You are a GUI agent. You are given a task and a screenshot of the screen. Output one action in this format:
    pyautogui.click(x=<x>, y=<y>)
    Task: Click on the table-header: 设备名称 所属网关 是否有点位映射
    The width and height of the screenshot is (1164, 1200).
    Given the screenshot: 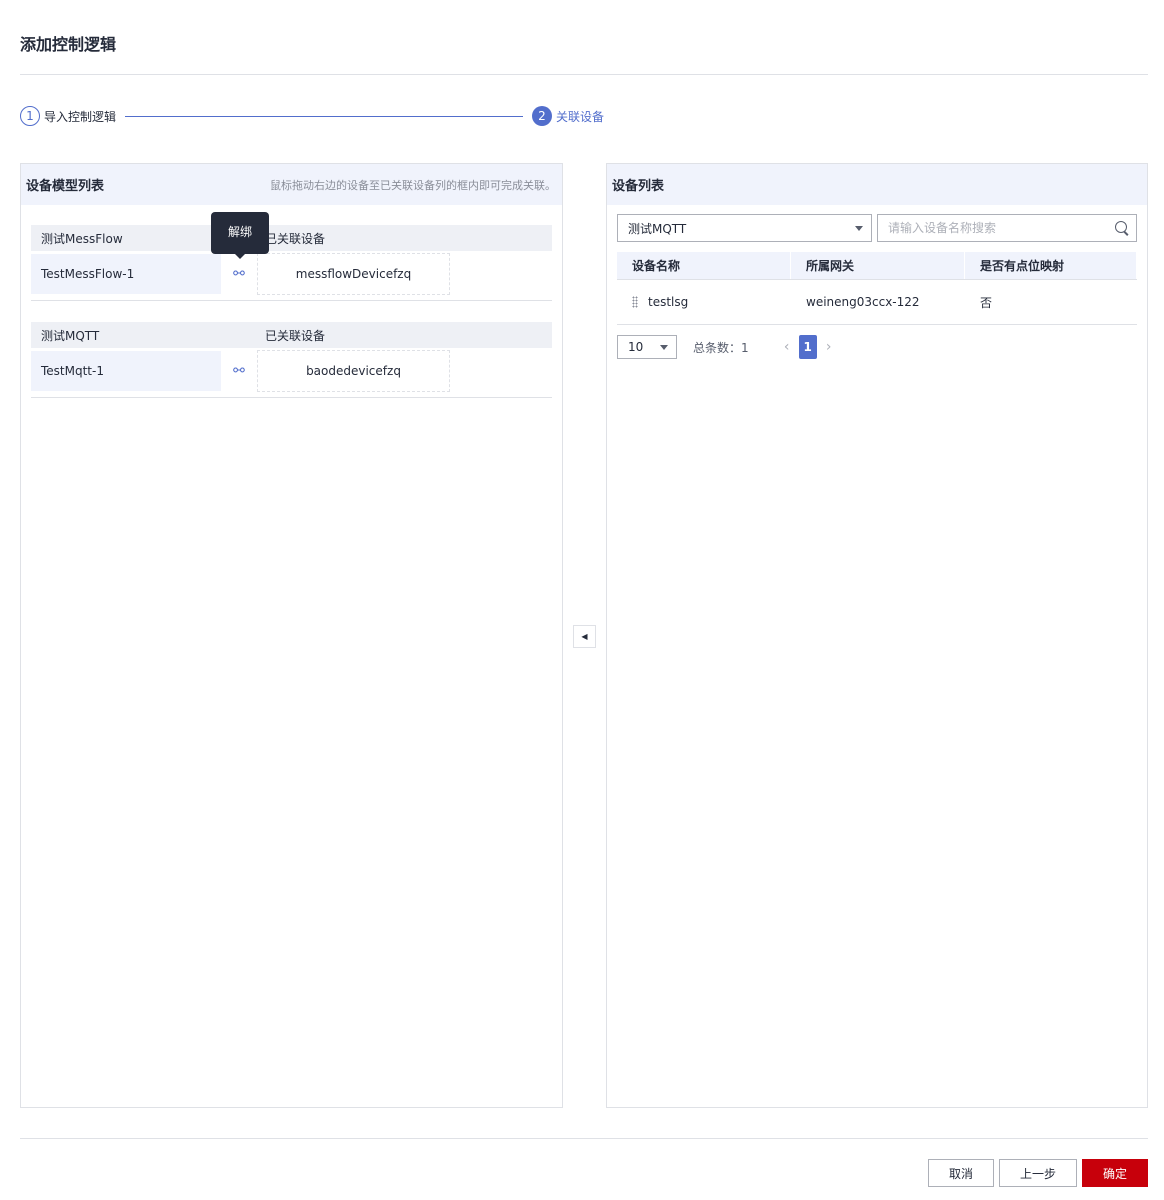 What is the action you would take?
    pyautogui.click(x=877, y=266)
    